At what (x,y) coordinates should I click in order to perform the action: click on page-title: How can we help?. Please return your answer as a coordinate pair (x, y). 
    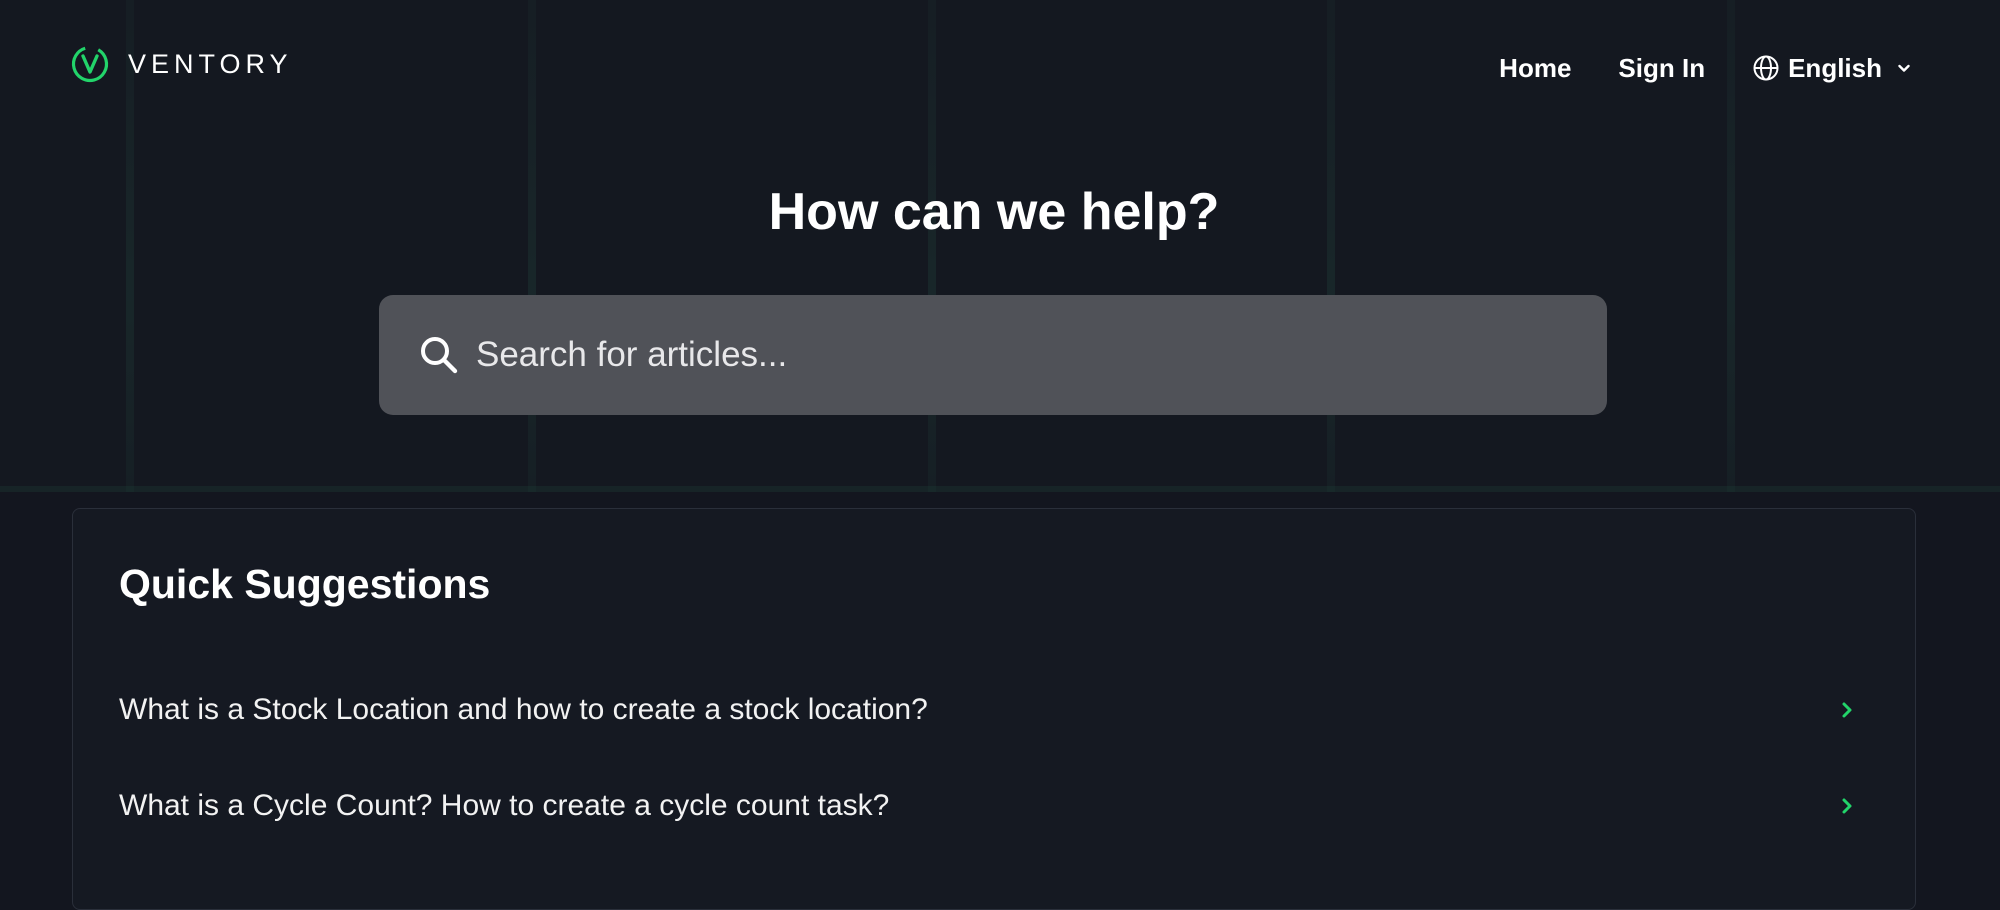
    Looking at the image, I should click on (994, 212).